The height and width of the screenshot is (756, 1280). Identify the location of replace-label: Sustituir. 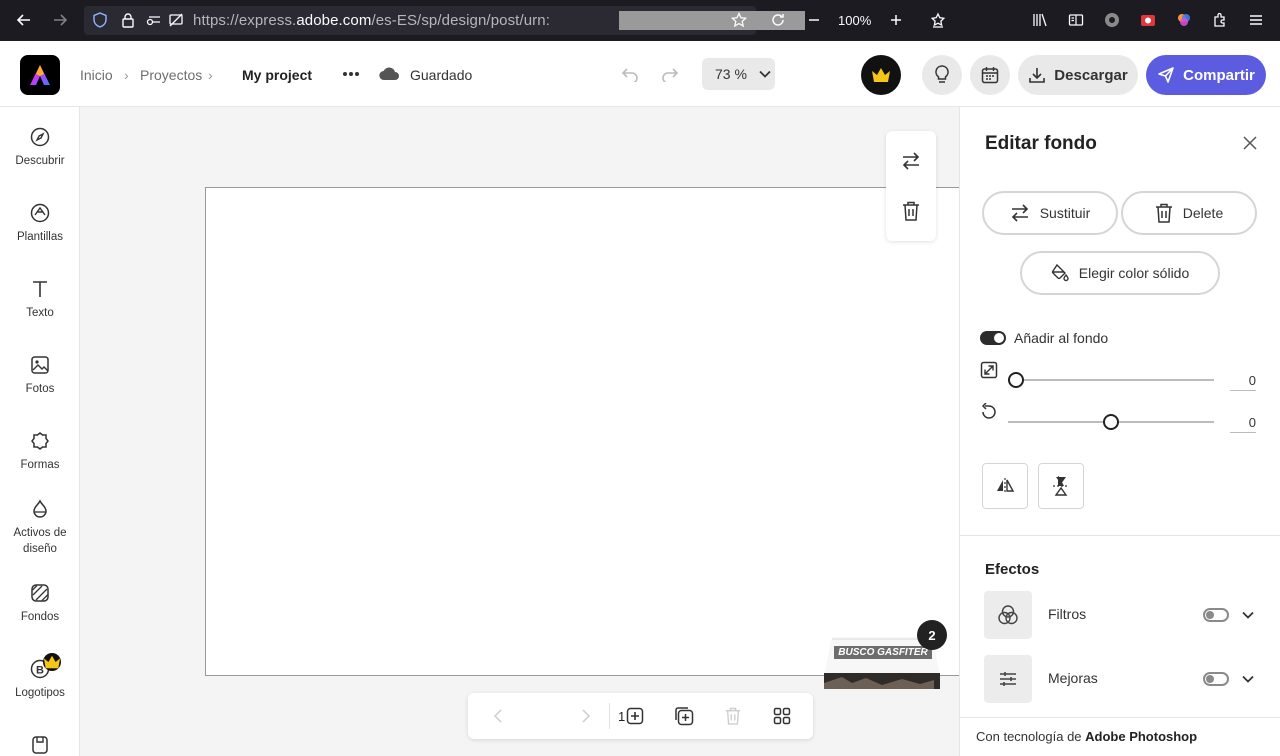
(1065, 213).